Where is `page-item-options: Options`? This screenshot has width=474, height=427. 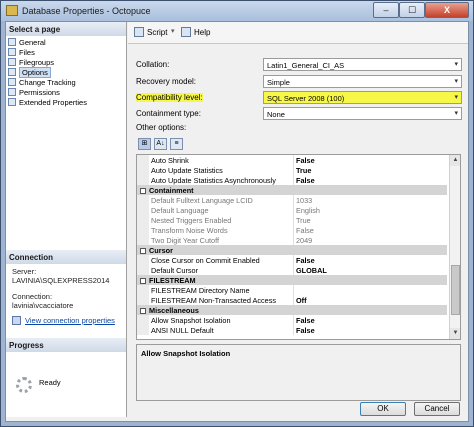 page-item-options: Options is located at coordinates (66, 72).